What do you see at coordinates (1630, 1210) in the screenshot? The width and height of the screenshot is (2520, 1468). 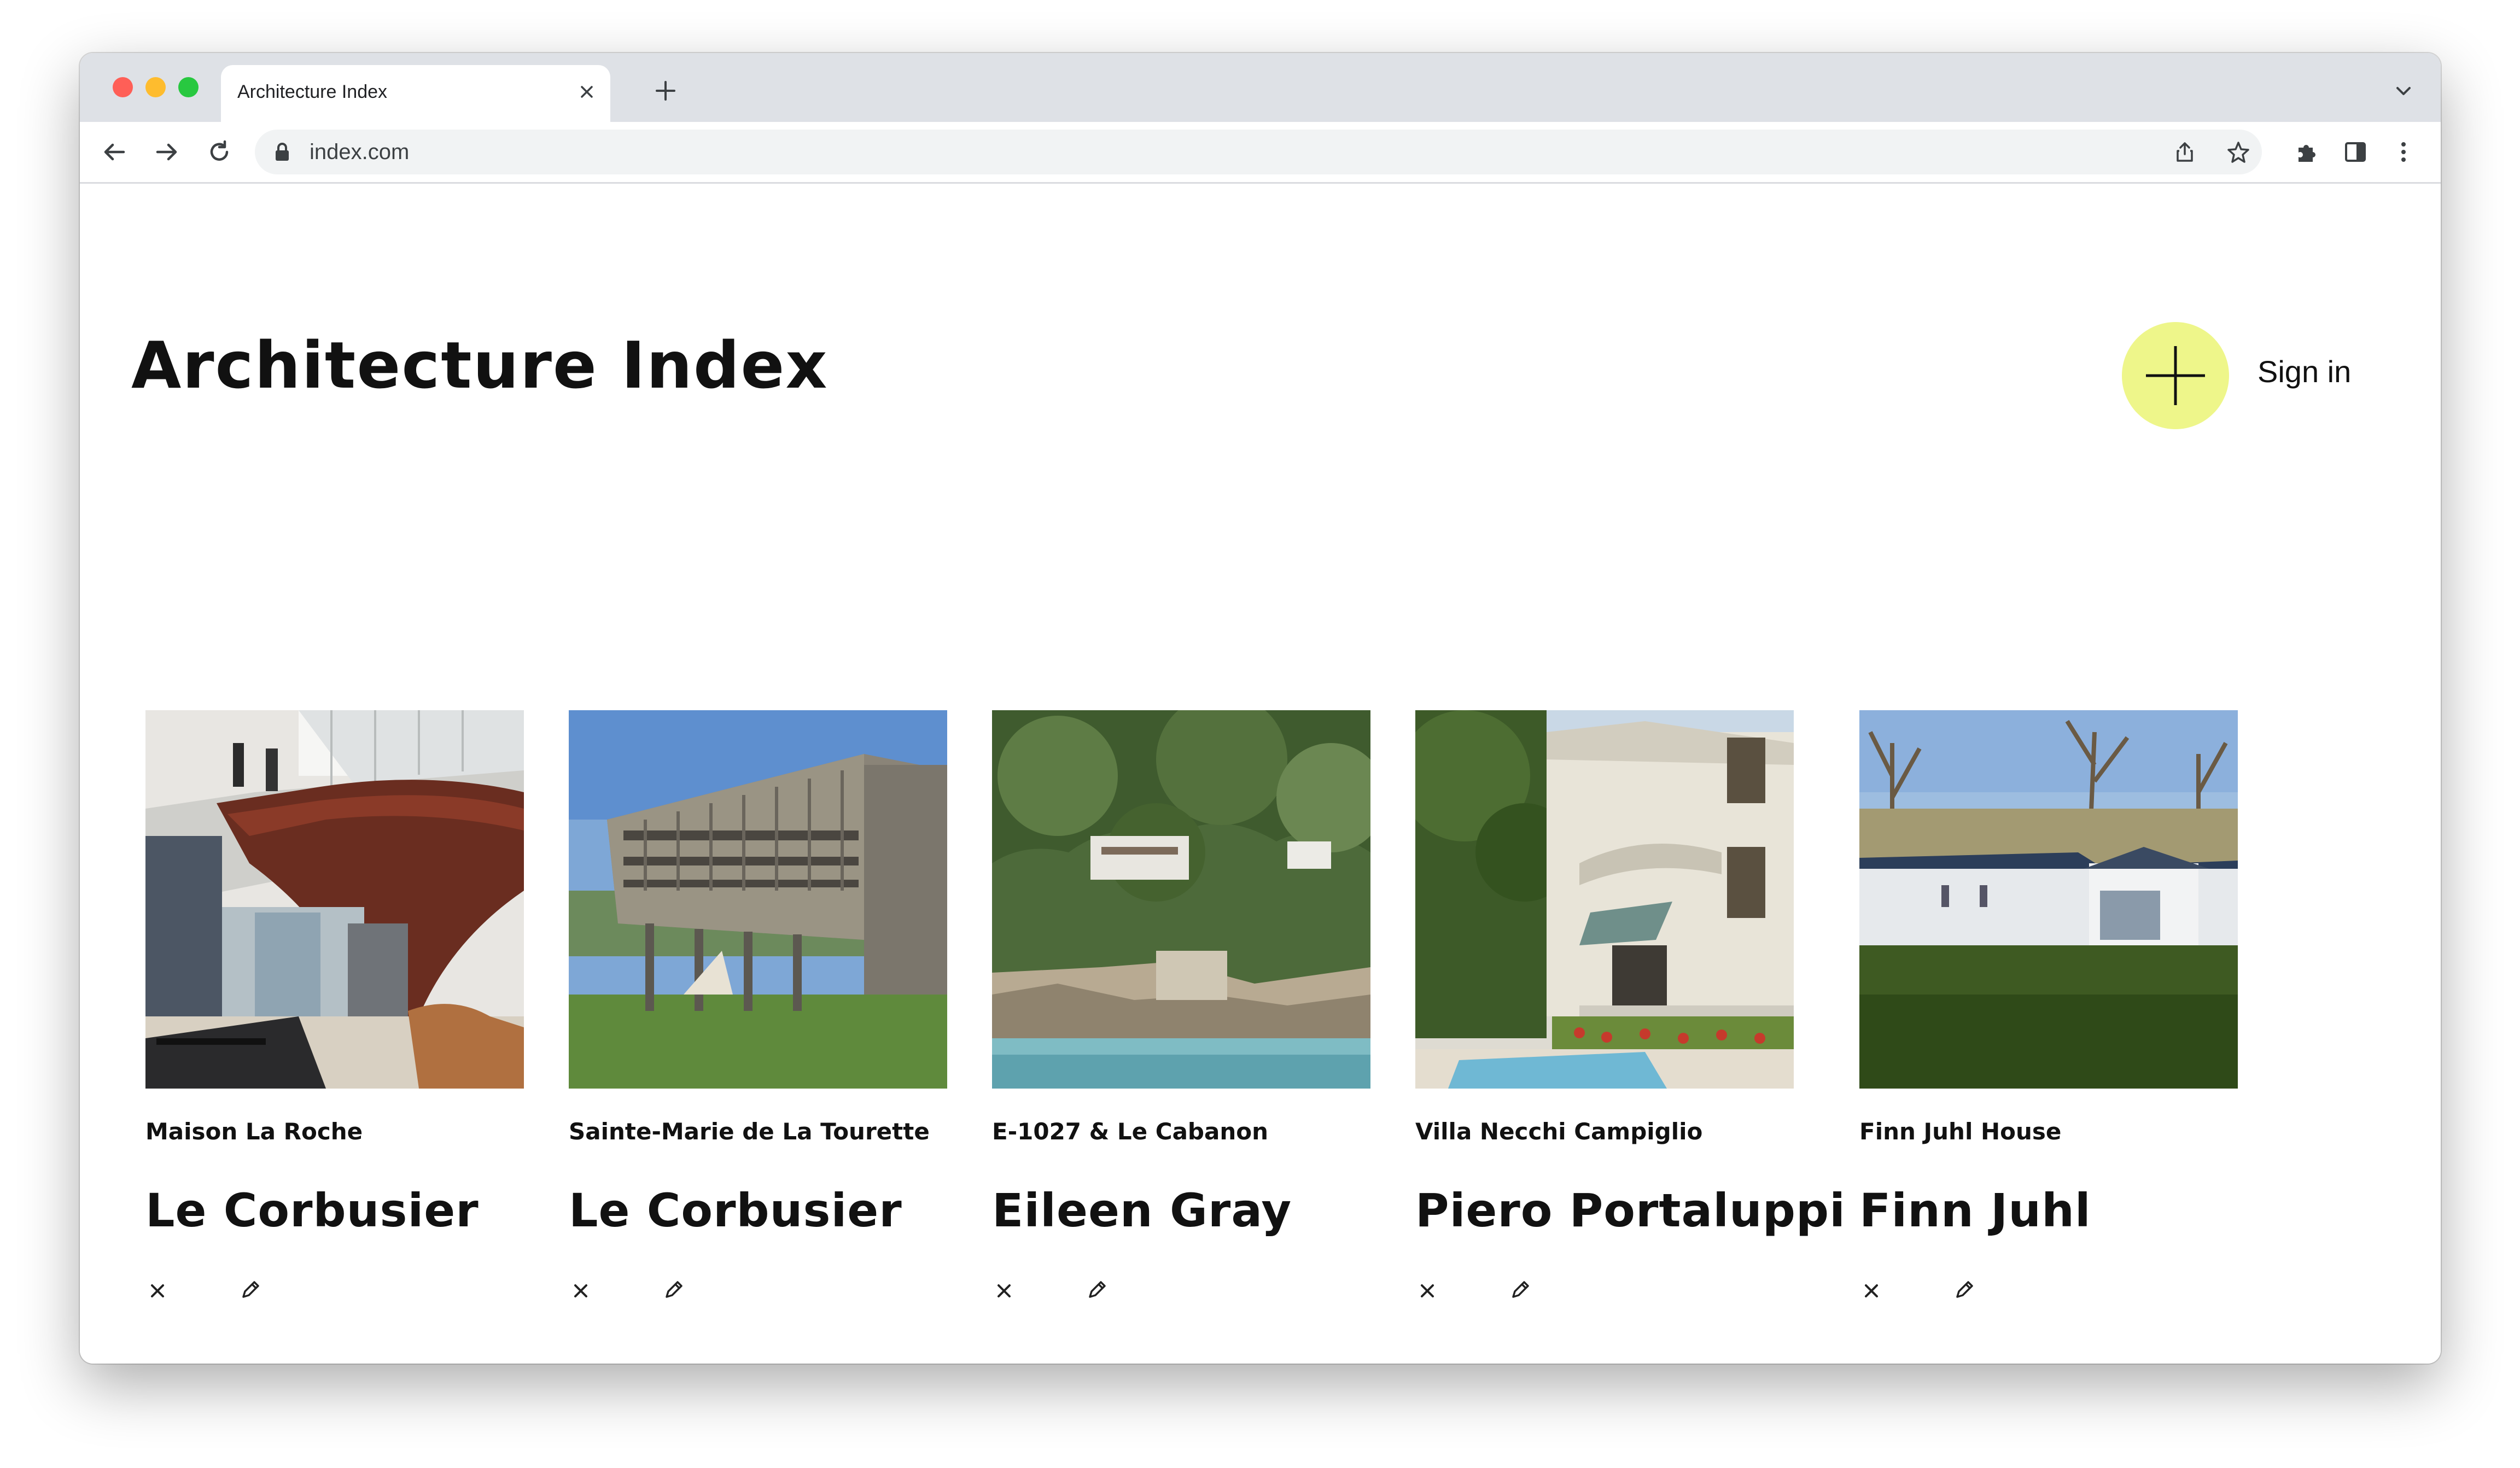 I see `architect-name: Piero Portaluppi` at bounding box center [1630, 1210].